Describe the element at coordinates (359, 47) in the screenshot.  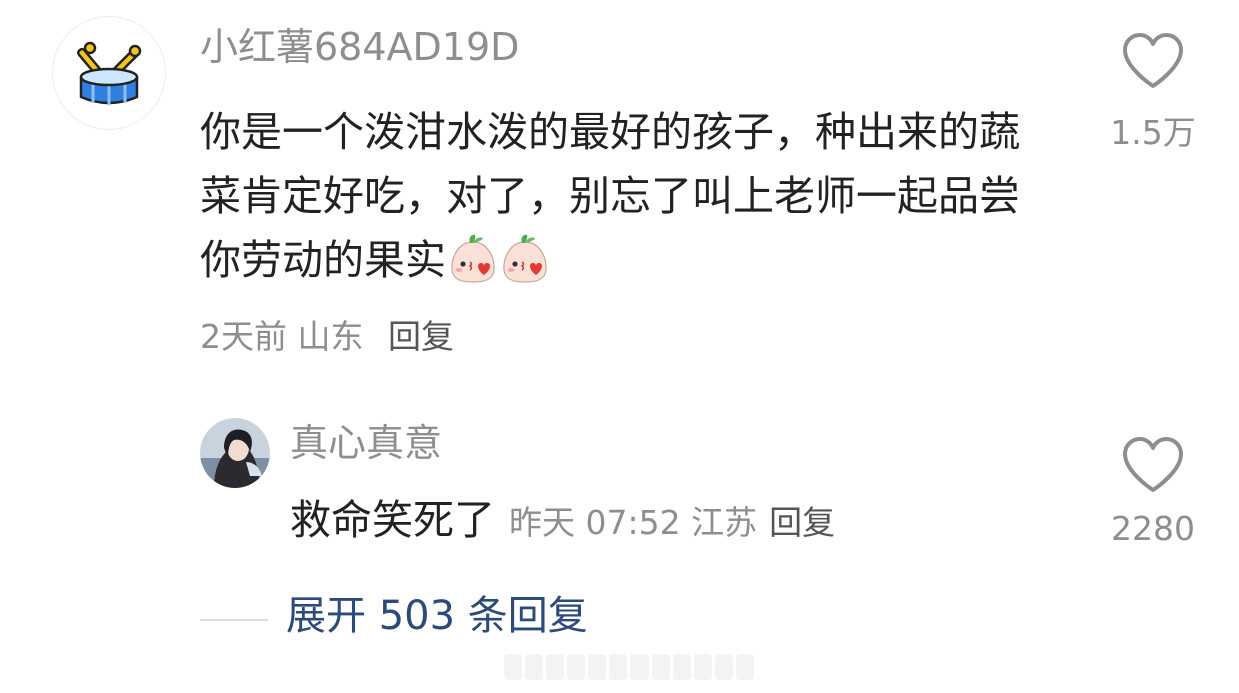
I see `comment-username: 小红薯684AD19D` at that location.